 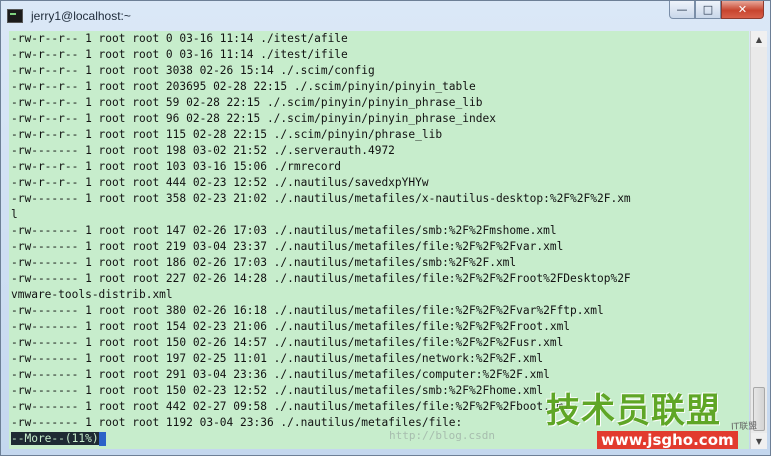 I want to click on maximize-button: □, so click(x=708, y=10).